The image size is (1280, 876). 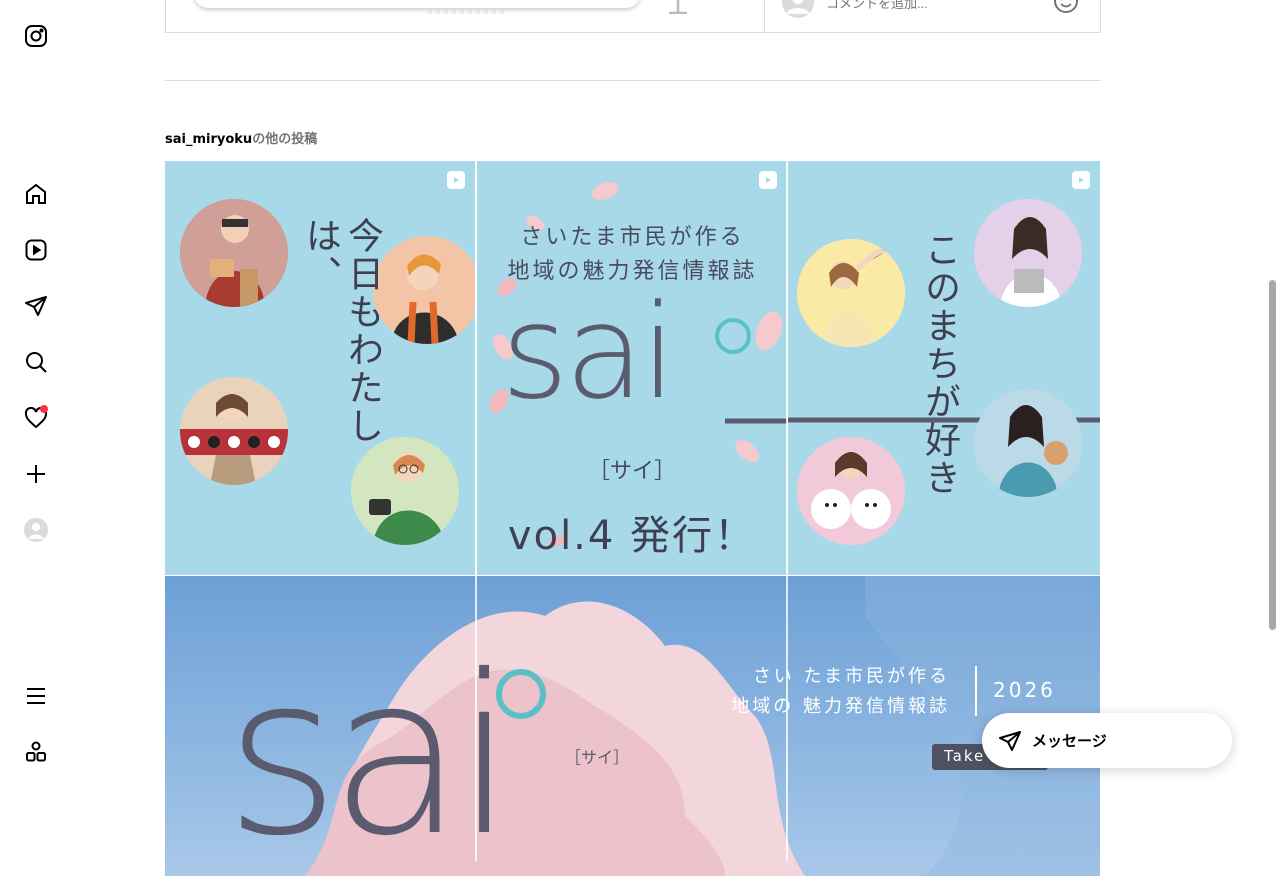 What do you see at coordinates (365, 756) in the screenshot?
I see `magazine-logo: sai` at bounding box center [365, 756].